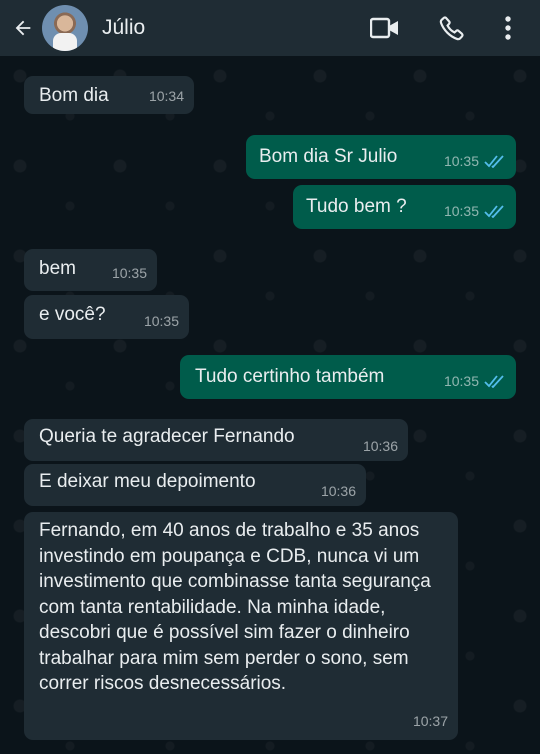 The width and height of the screenshot is (540, 754). I want to click on incoming-message: Bom dia 10:34, so click(109, 95).